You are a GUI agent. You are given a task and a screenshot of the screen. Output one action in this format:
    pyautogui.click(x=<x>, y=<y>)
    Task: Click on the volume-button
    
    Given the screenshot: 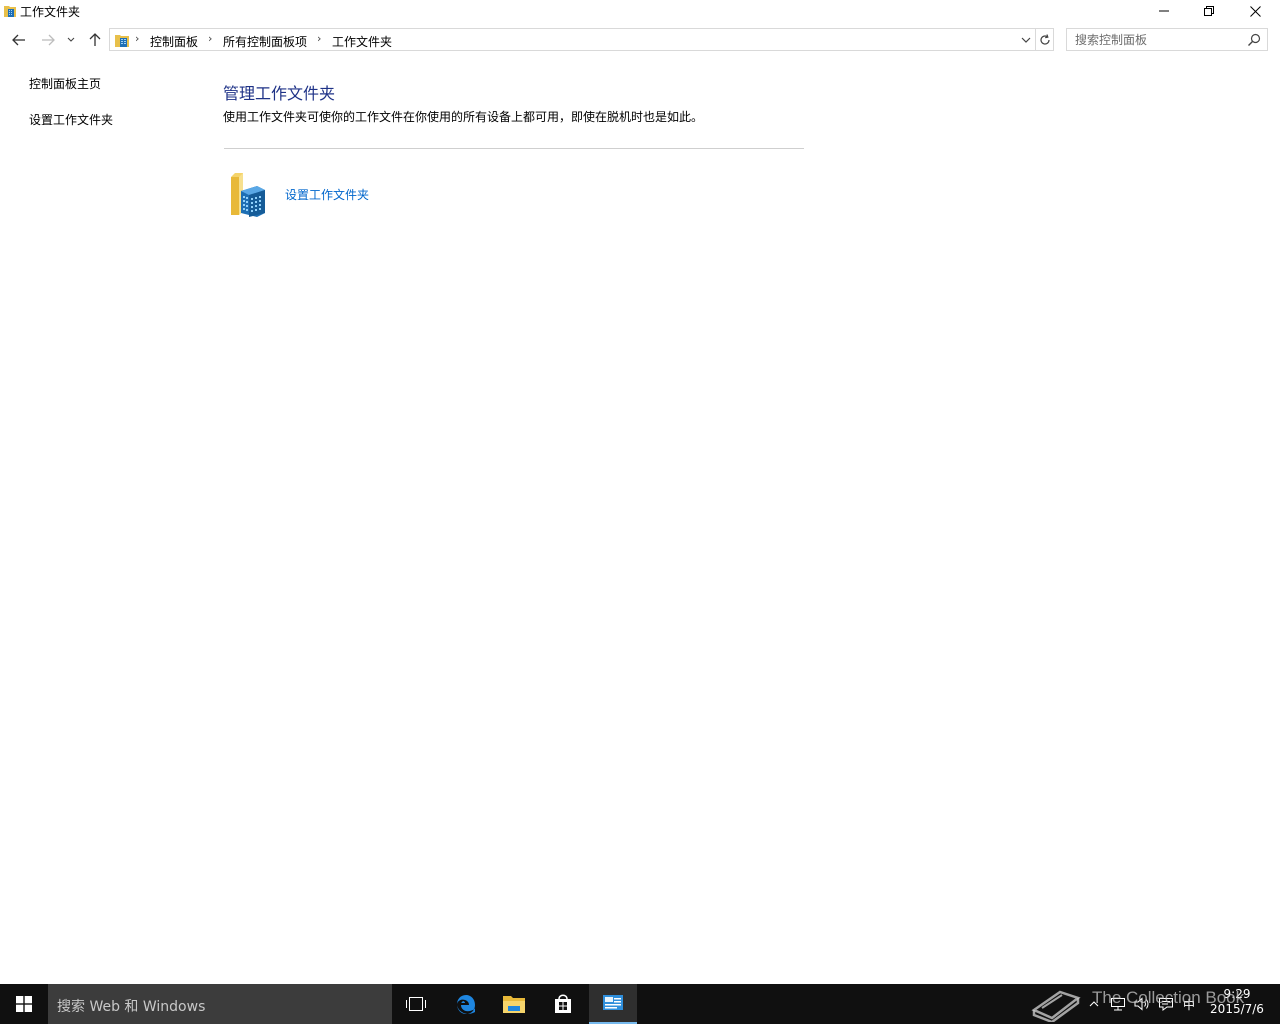 What is the action you would take?
    pyautogui.click(x=1142, y=1004)
    